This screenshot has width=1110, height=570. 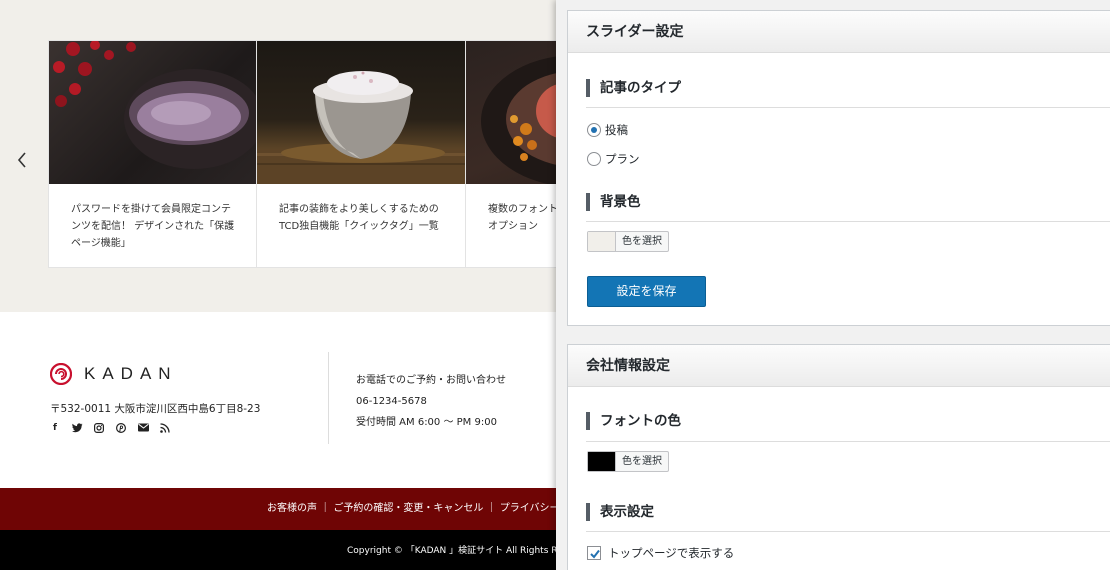 What do you see at coordinates (165, 428) in the screenshot?
I see `rss-icon` at bounding box center [165, 428].